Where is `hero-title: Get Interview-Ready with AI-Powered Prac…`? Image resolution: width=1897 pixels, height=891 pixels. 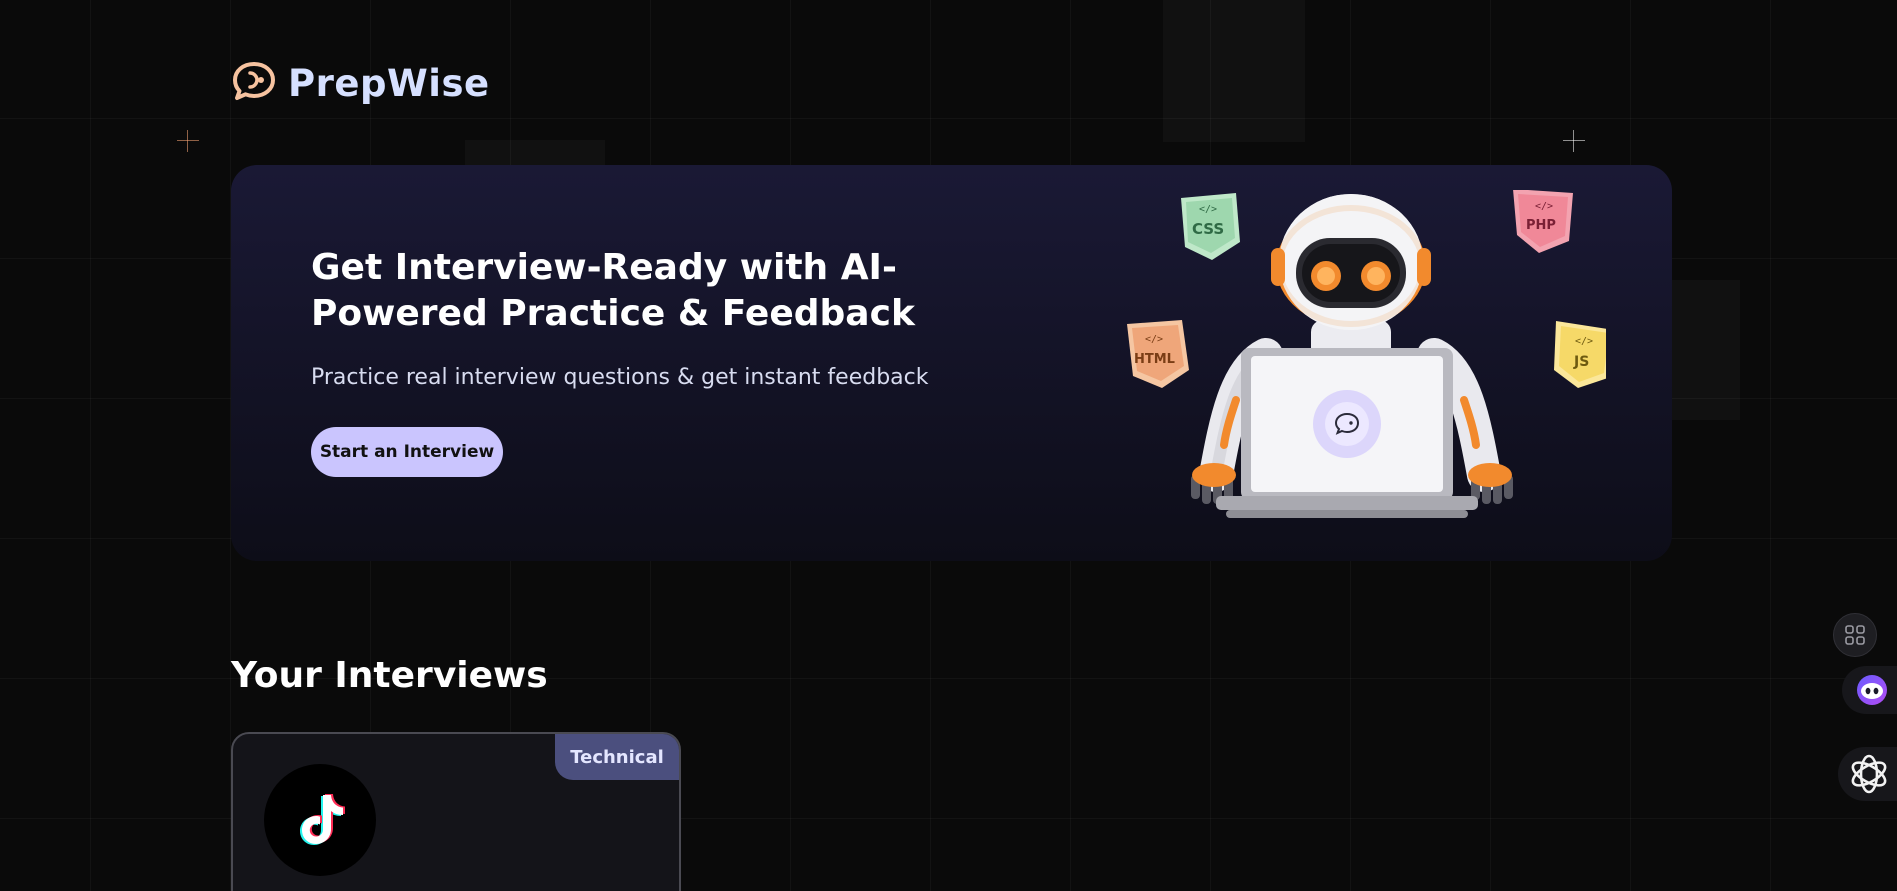 hero-title: Get Interview-Ready with AI-Powered Prac… is located at coordinates (613, 290).